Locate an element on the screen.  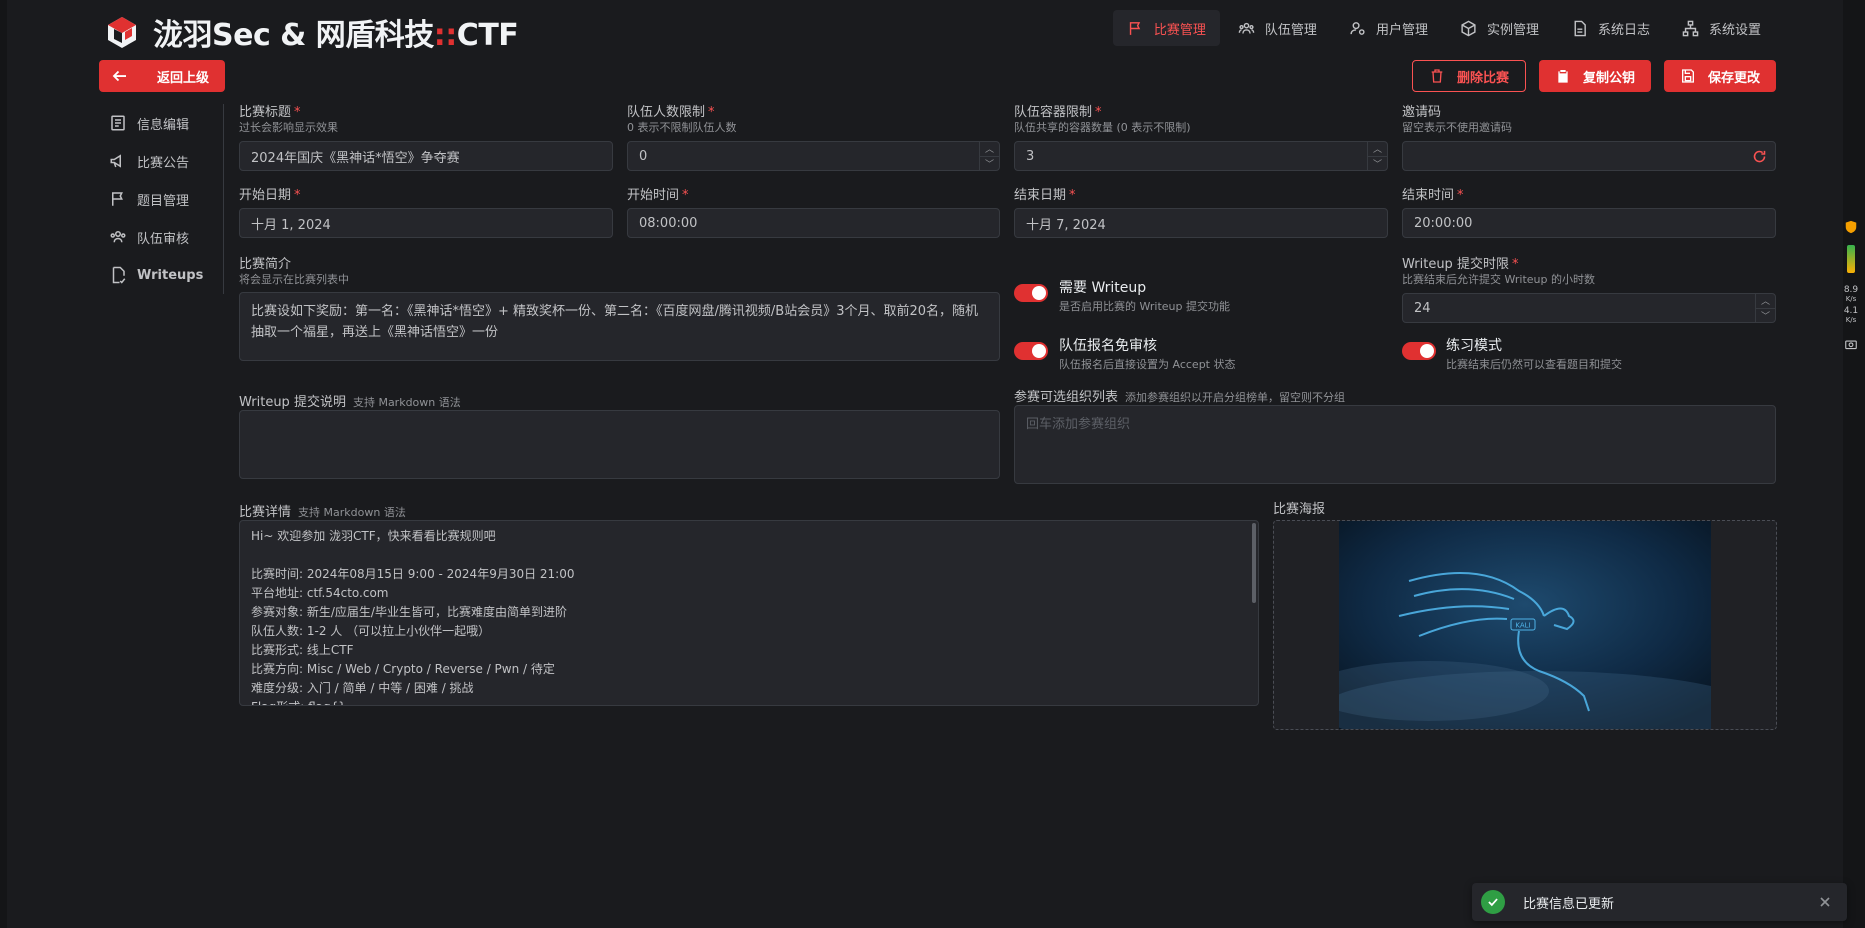
invite-code-label: 邀请码 留空表示不使用邀请码 is located at coordinates (1457, 119).